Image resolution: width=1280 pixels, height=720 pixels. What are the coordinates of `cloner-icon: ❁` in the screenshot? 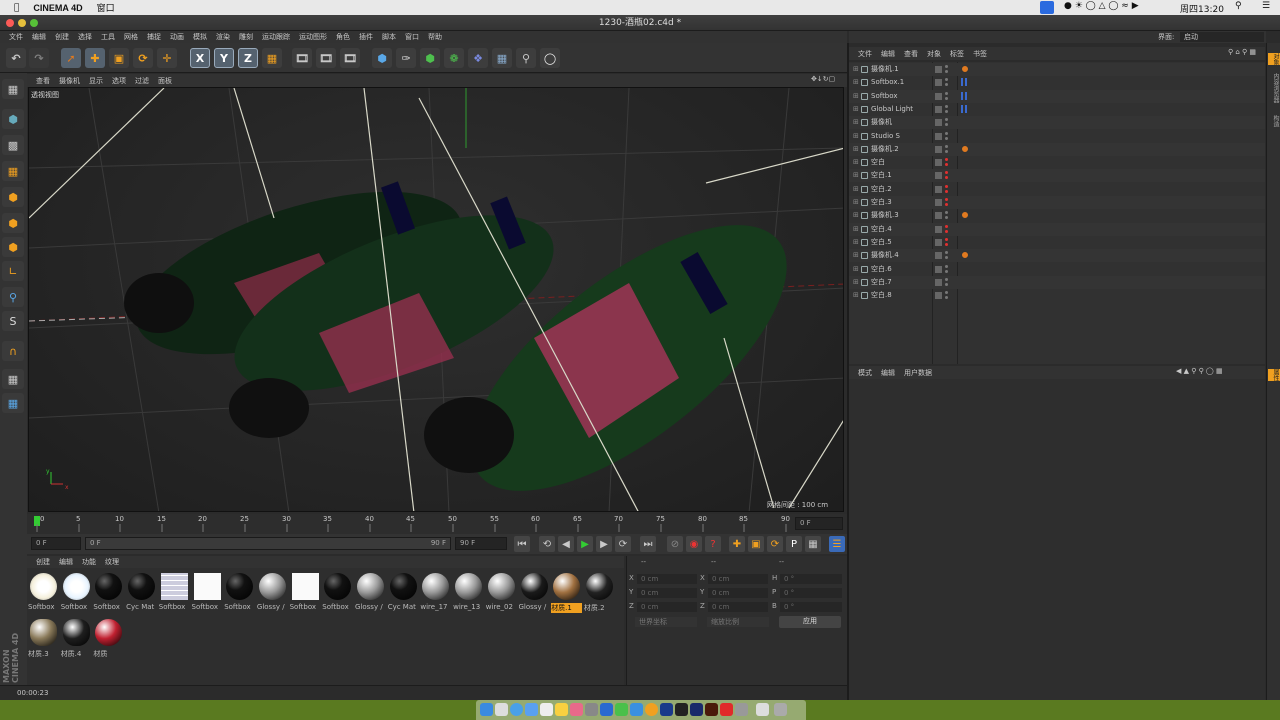 It's located at (454, 58).